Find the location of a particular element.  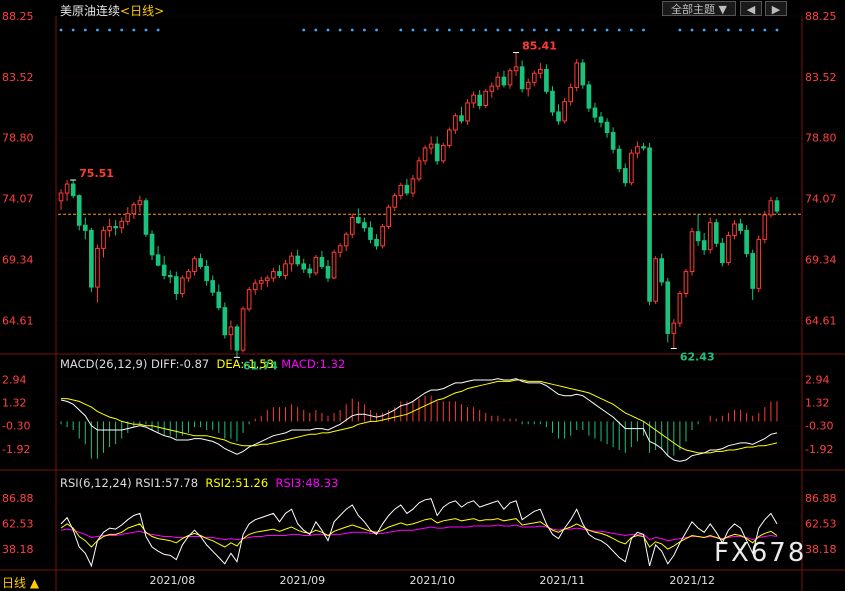

y-tick-label-right: 1.32 is located at coordinates (817, 403).